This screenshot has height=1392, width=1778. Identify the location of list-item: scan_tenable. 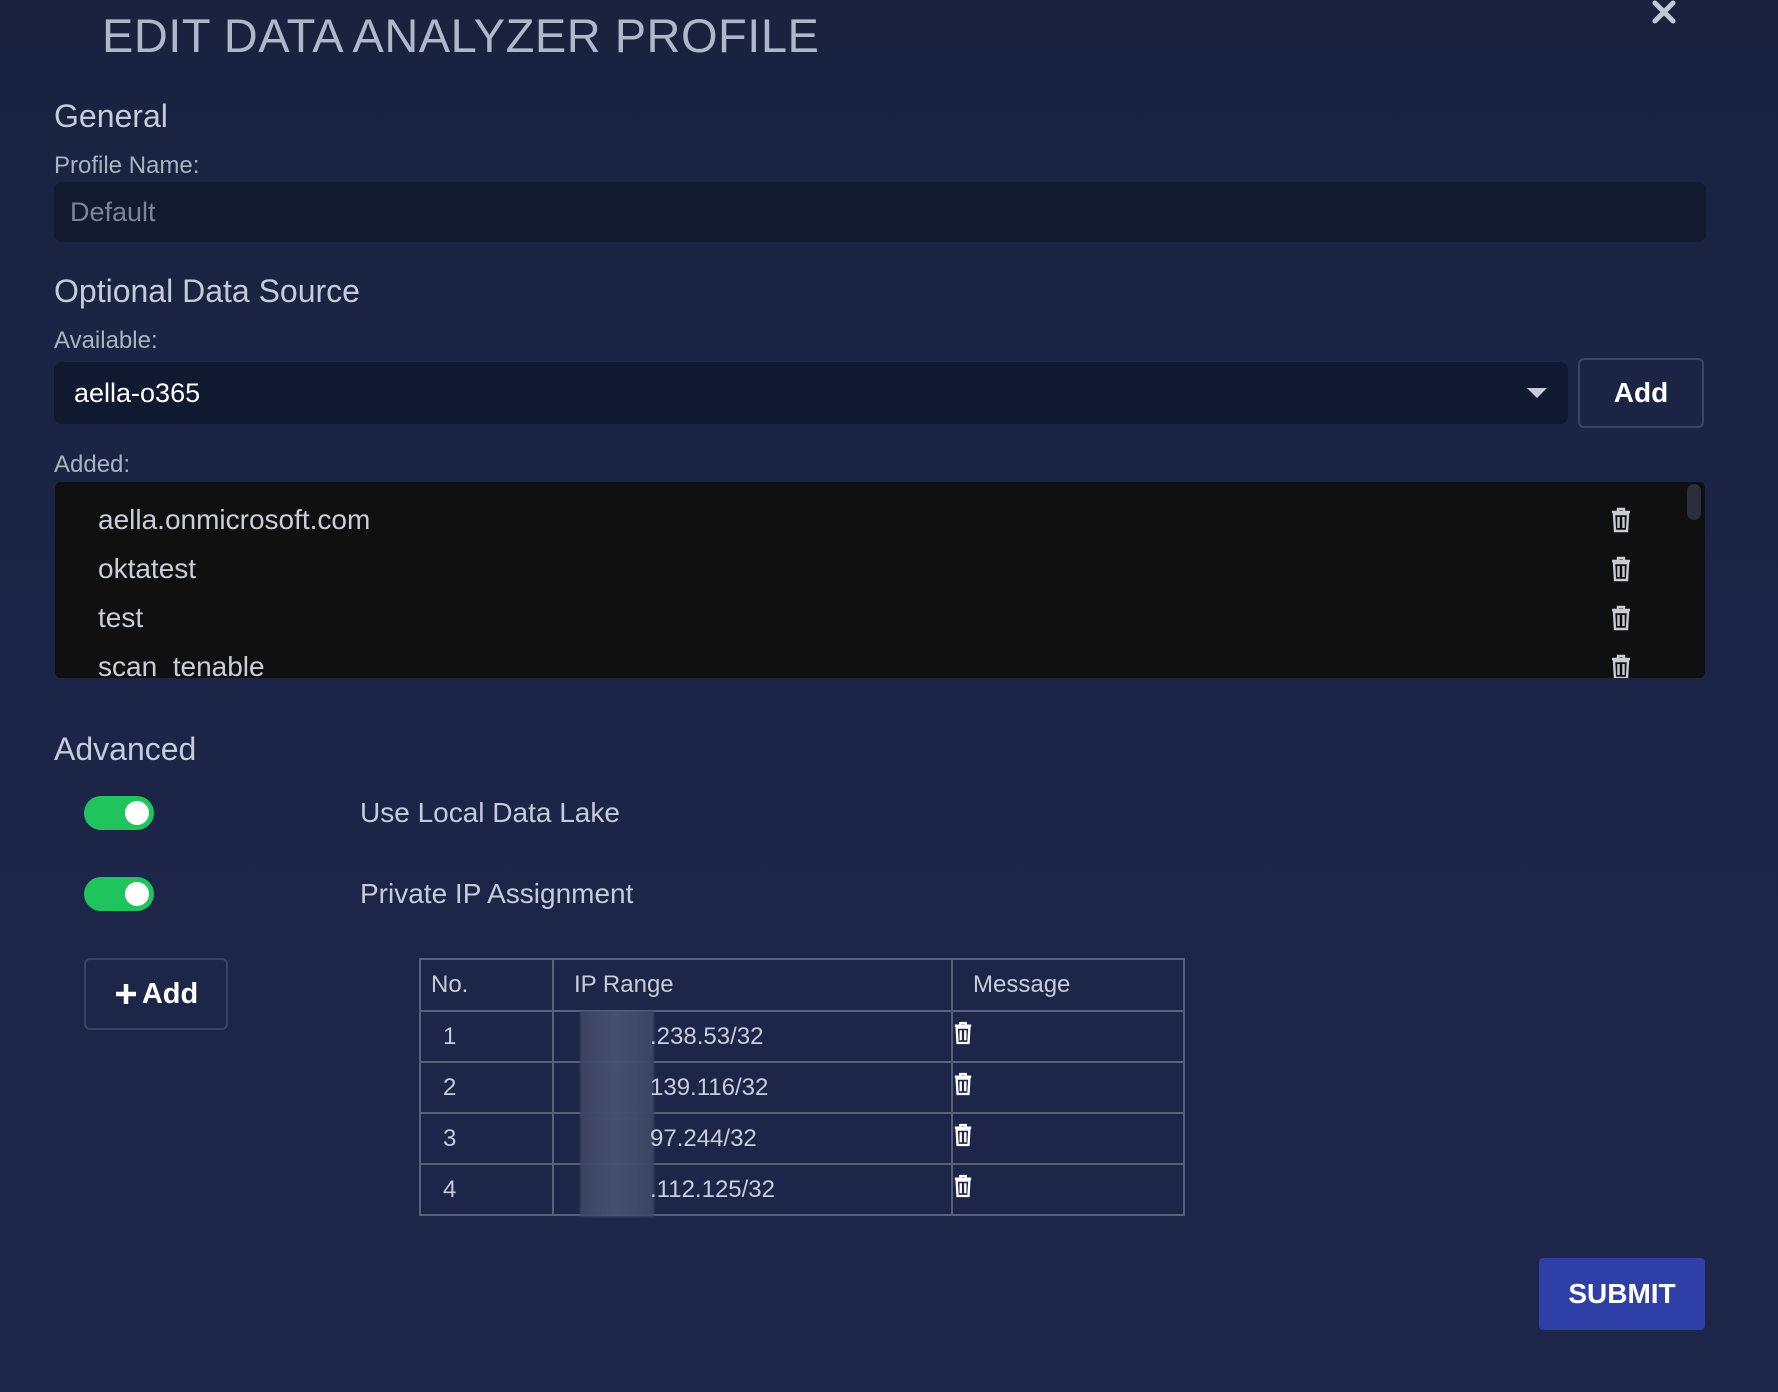
(898, 660).